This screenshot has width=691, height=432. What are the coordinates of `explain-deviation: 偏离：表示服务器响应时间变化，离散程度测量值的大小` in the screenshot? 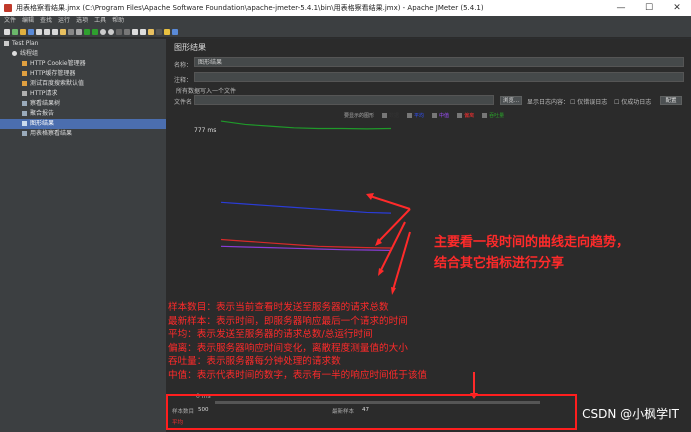 It's located at (288, 348).